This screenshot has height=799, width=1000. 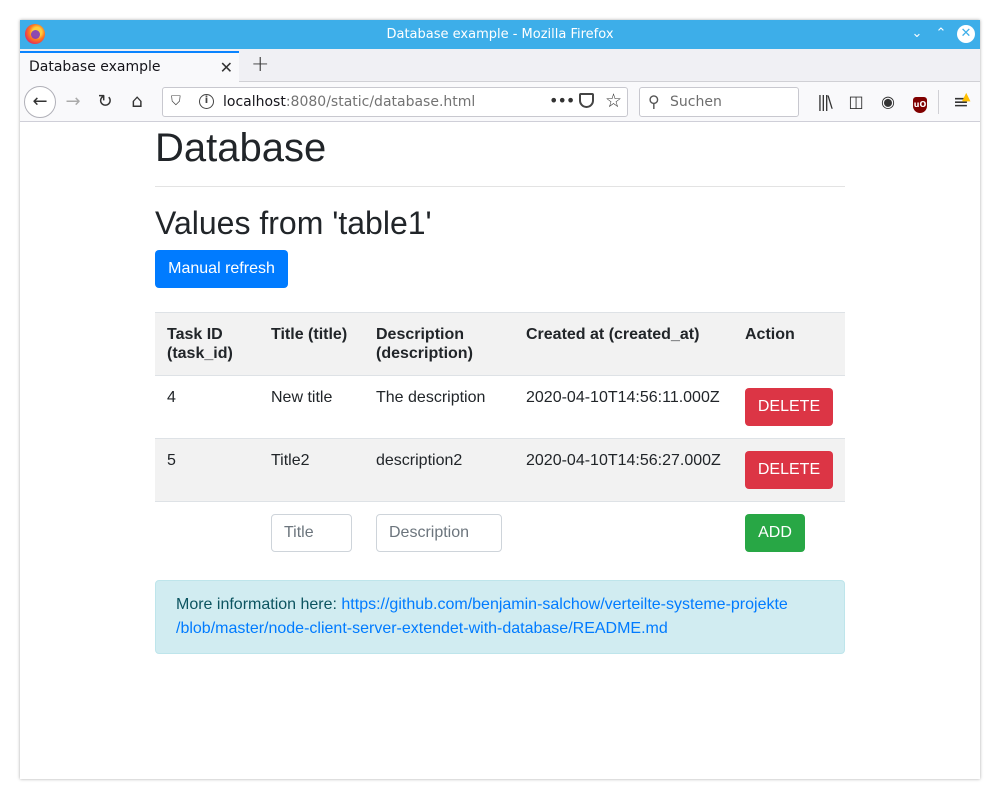 What do you see at coordinates (856, 102) in the screenshot?
I see `sidebar-icon: ◫` at bounding box center [856, 102].